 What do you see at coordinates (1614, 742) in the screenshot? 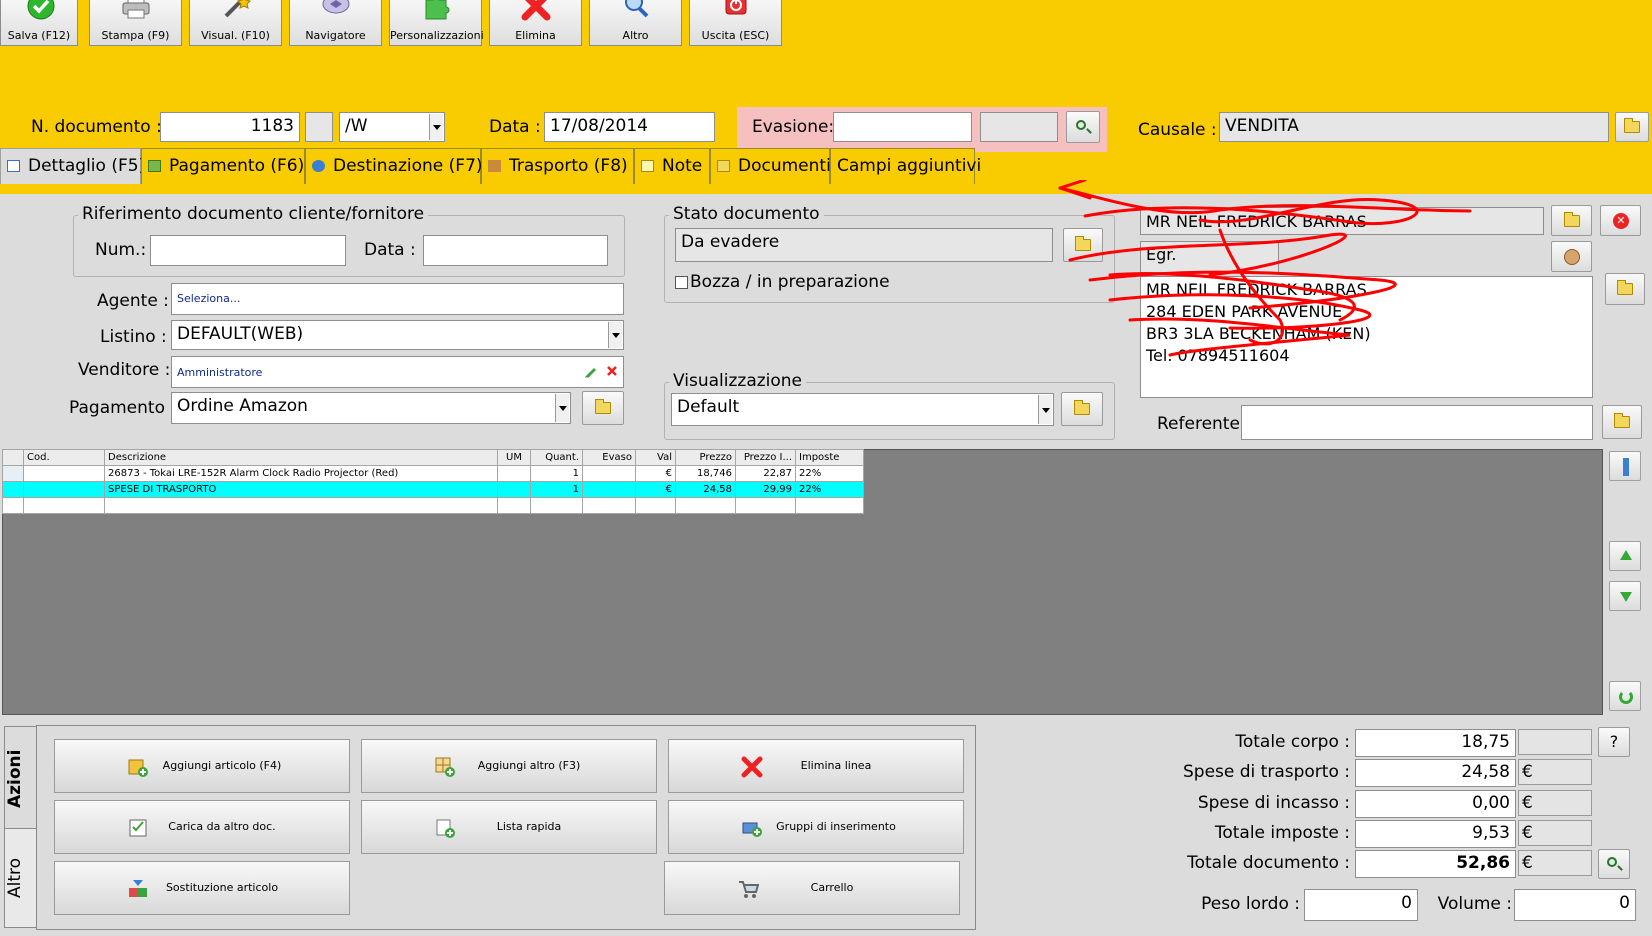
I see `help-button: ?` at bounding box center [1614, 742].